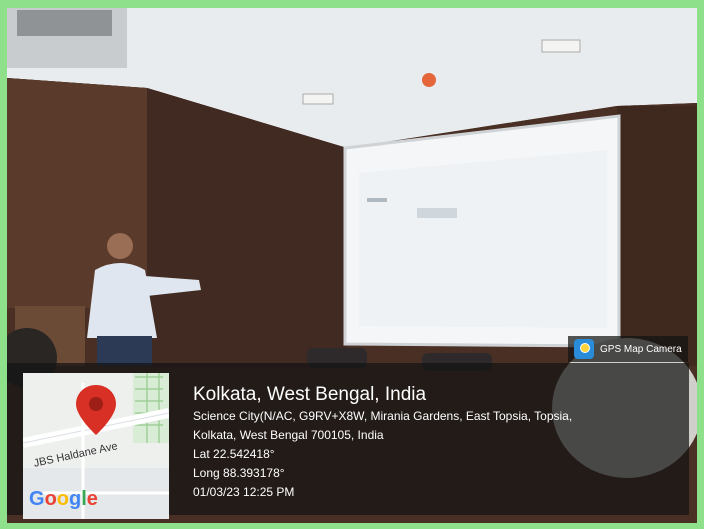  What do you see at coordinates (288, 435) in the screenshot?
I see `address-line-2: Kolkata, West Bengal 700105, India` at bounding box center [288, 435].